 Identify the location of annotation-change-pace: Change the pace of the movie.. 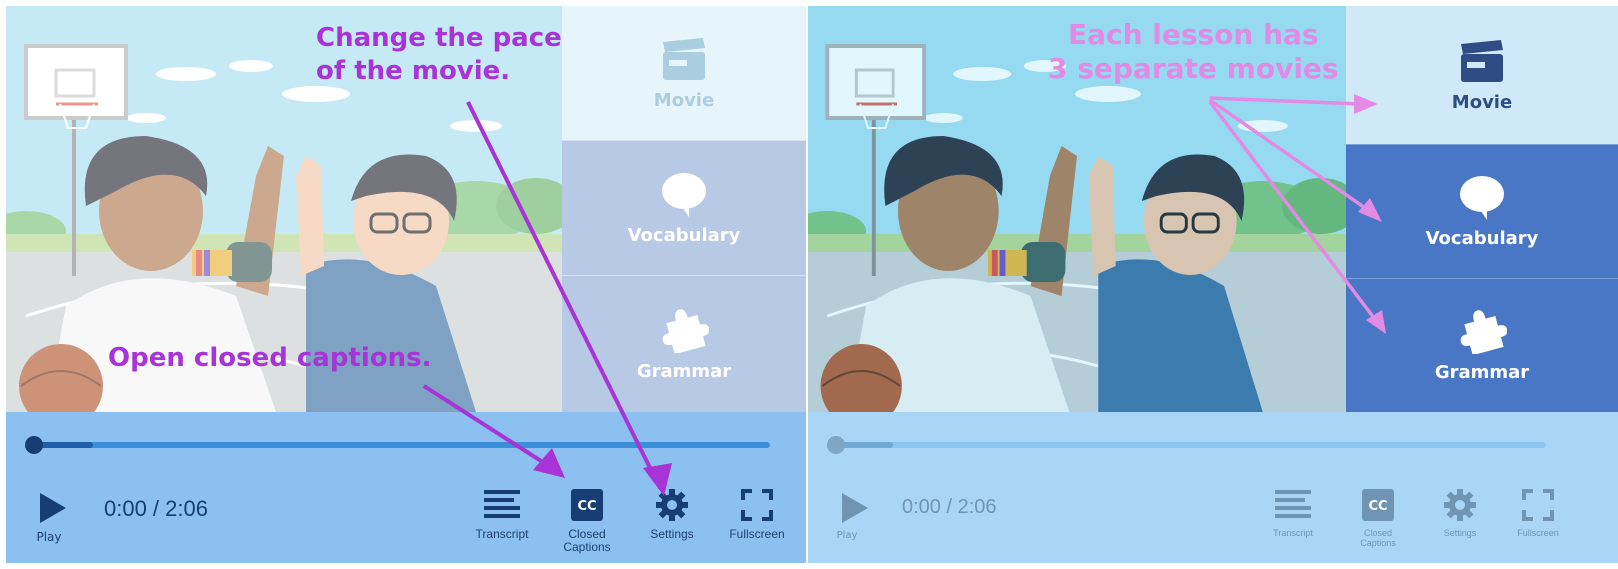
(439, 54).